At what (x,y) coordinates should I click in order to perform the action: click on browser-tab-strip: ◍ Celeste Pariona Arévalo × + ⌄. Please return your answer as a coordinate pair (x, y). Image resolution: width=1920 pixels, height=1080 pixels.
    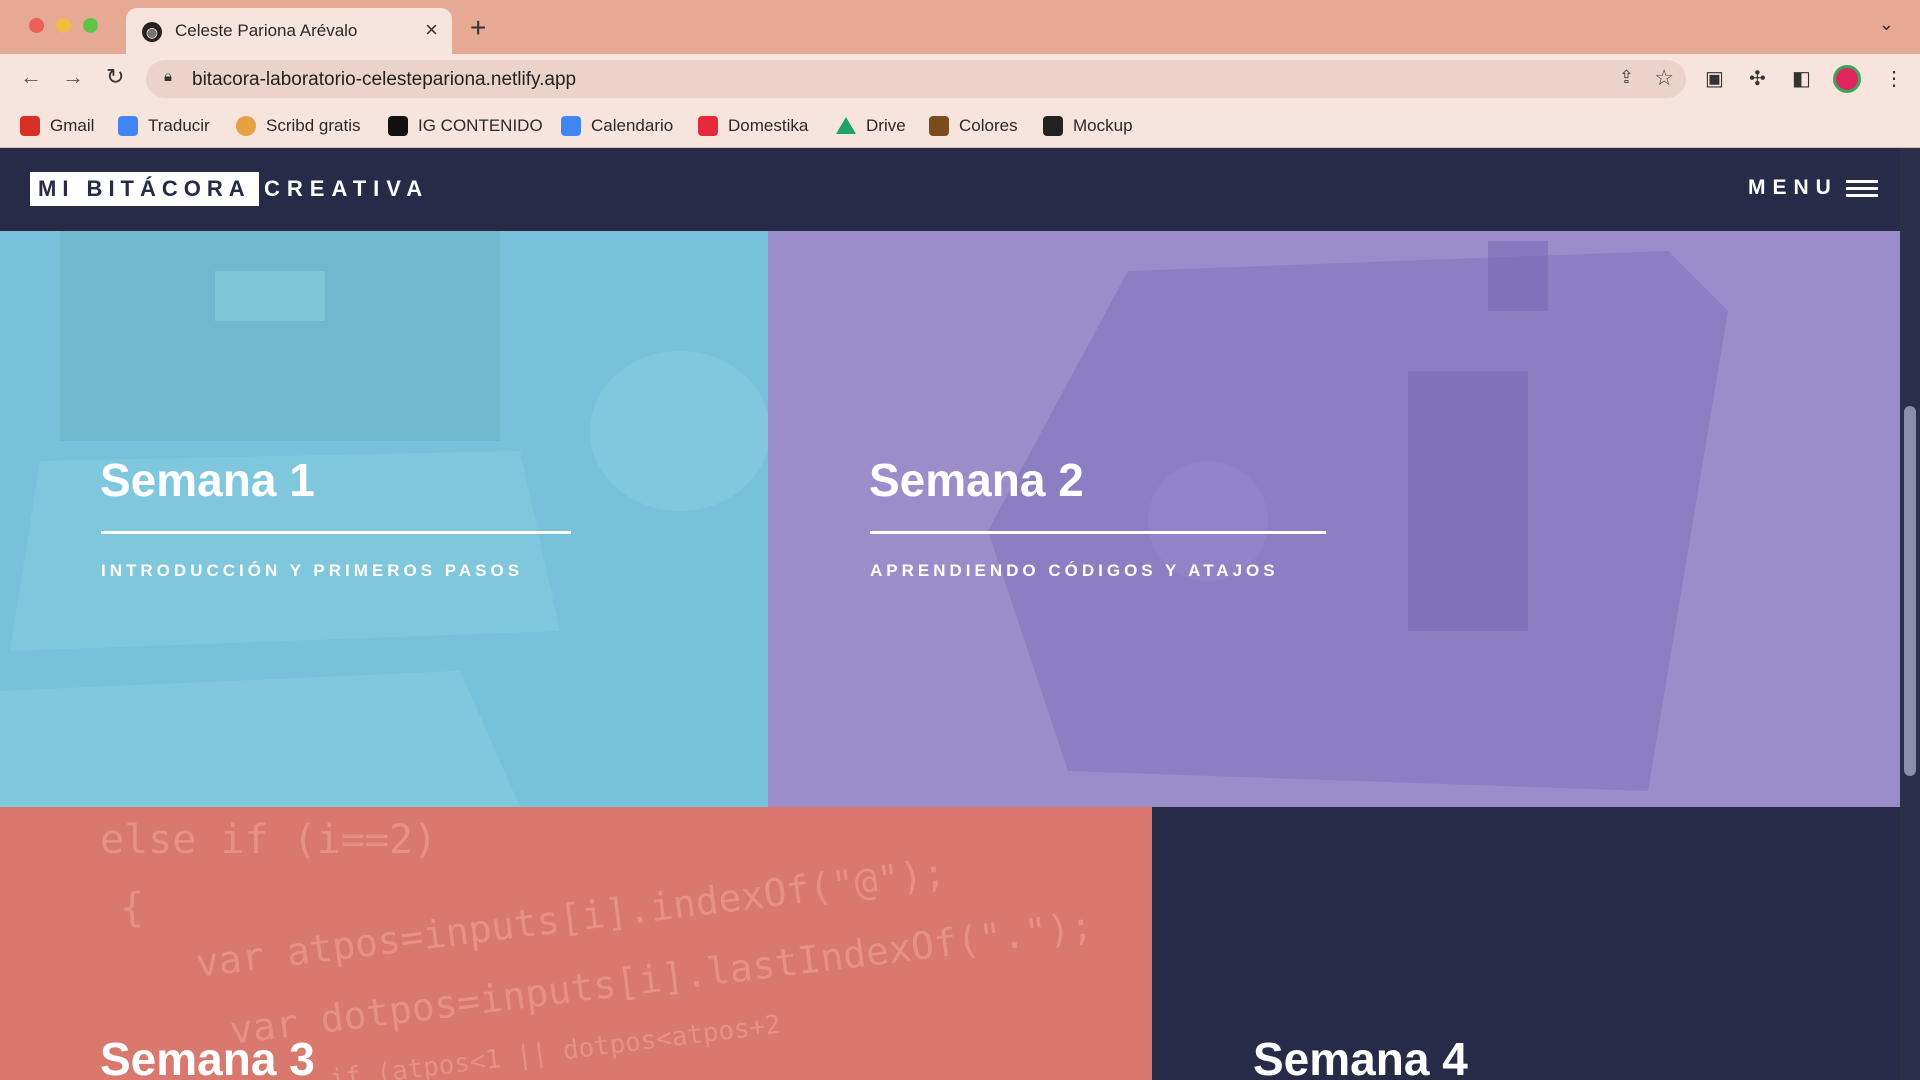
    Looking at the image, I should click on (960, 27).